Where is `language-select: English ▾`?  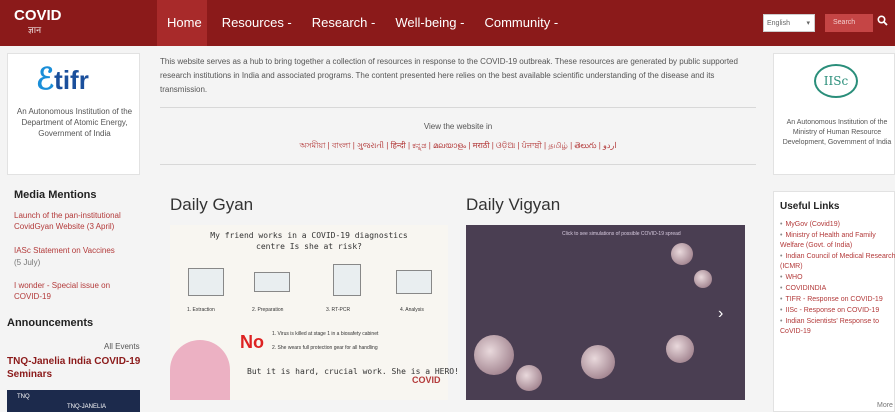
language-select: English ▾ is located at coordinates (789, 23).